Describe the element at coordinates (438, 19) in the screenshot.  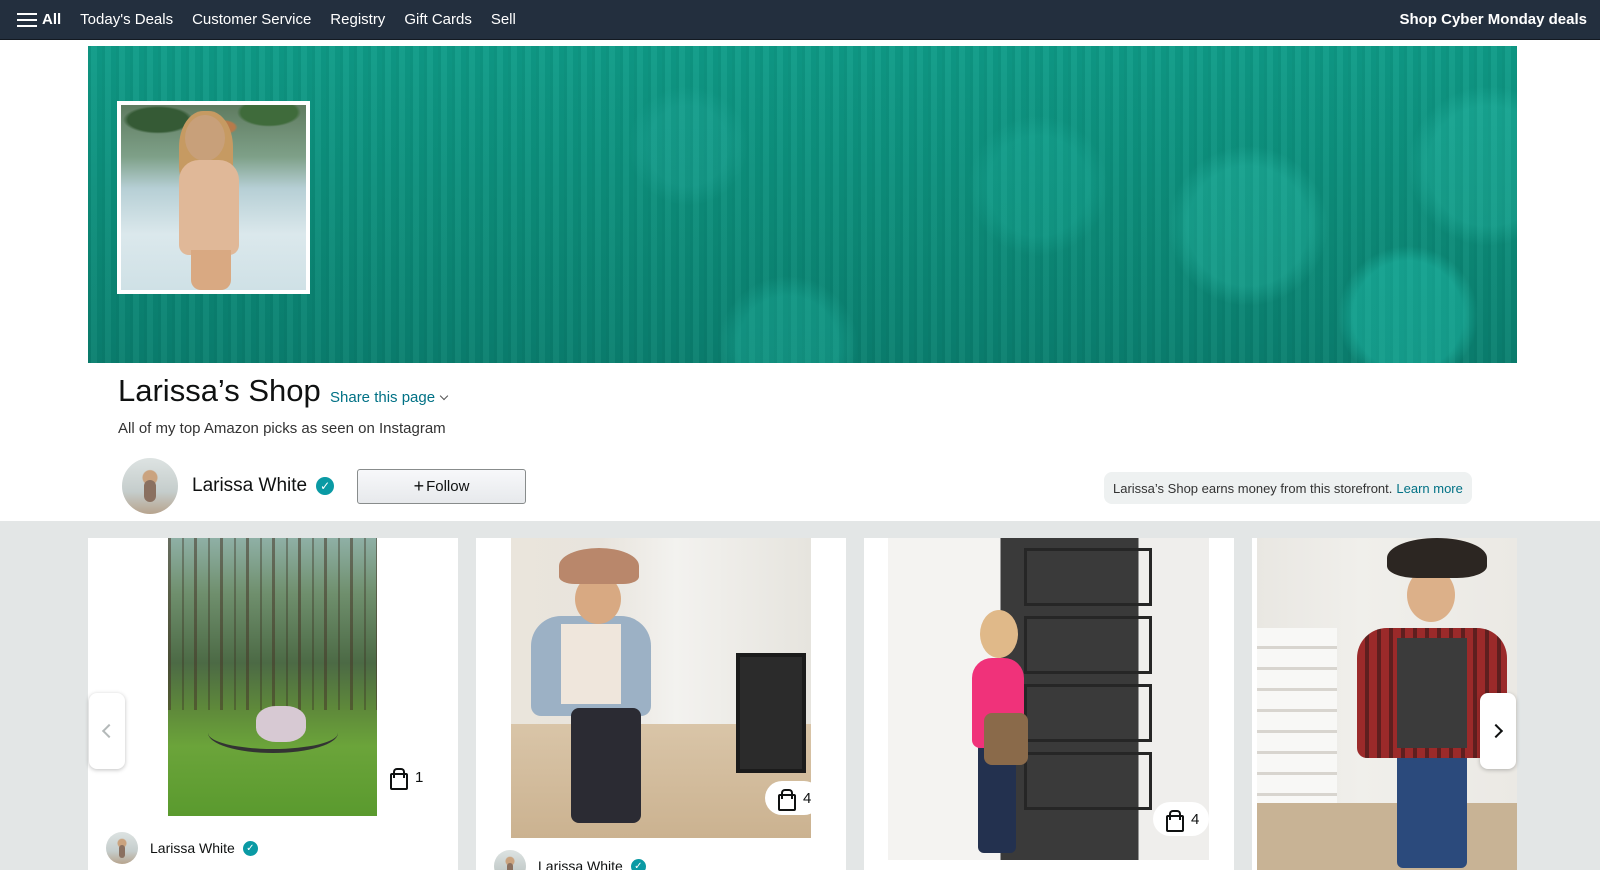
I see `nav-link-gift-cards: Gift Cards` at that location.